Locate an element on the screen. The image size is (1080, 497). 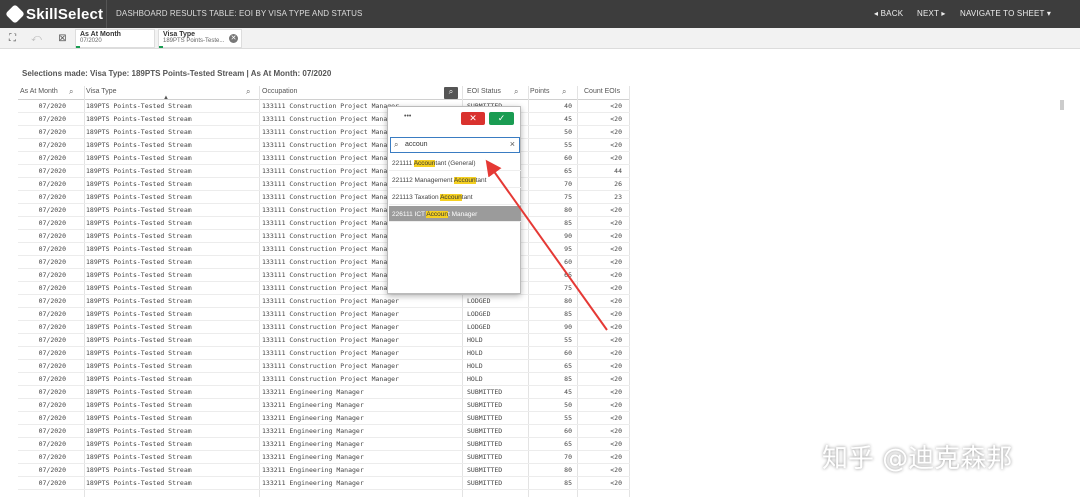
annotation-arrow is located at coordinates (546, 245).